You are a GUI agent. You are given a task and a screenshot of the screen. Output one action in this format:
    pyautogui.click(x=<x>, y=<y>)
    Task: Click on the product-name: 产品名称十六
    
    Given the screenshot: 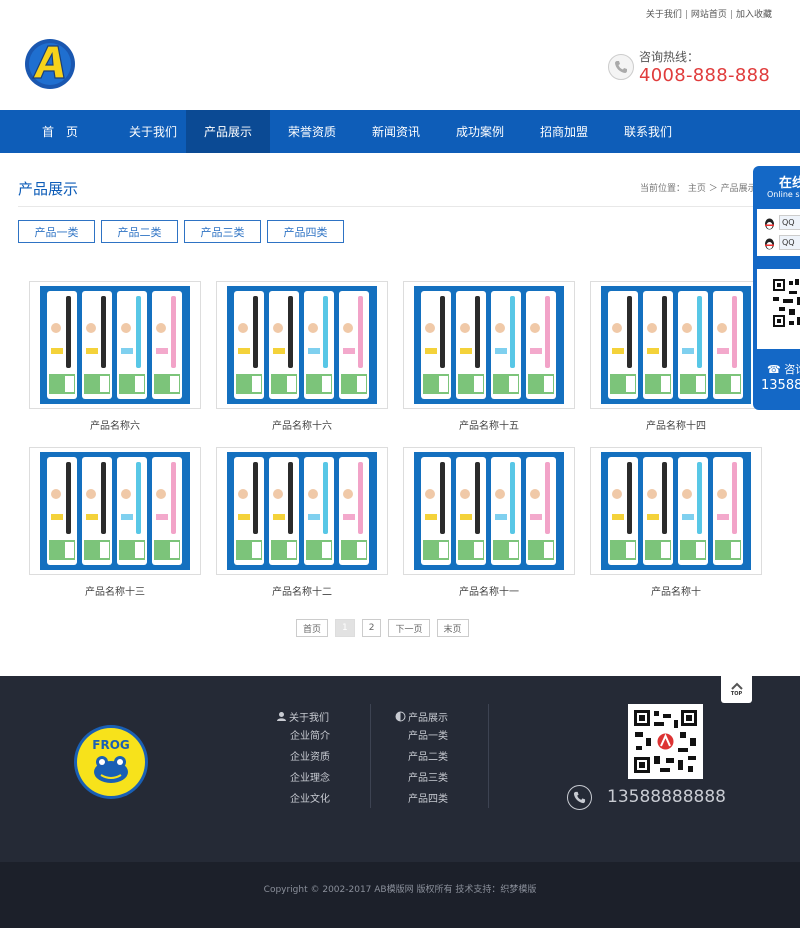 What is the action you would take?
    pyautogui.click(x=302, y=424)
    